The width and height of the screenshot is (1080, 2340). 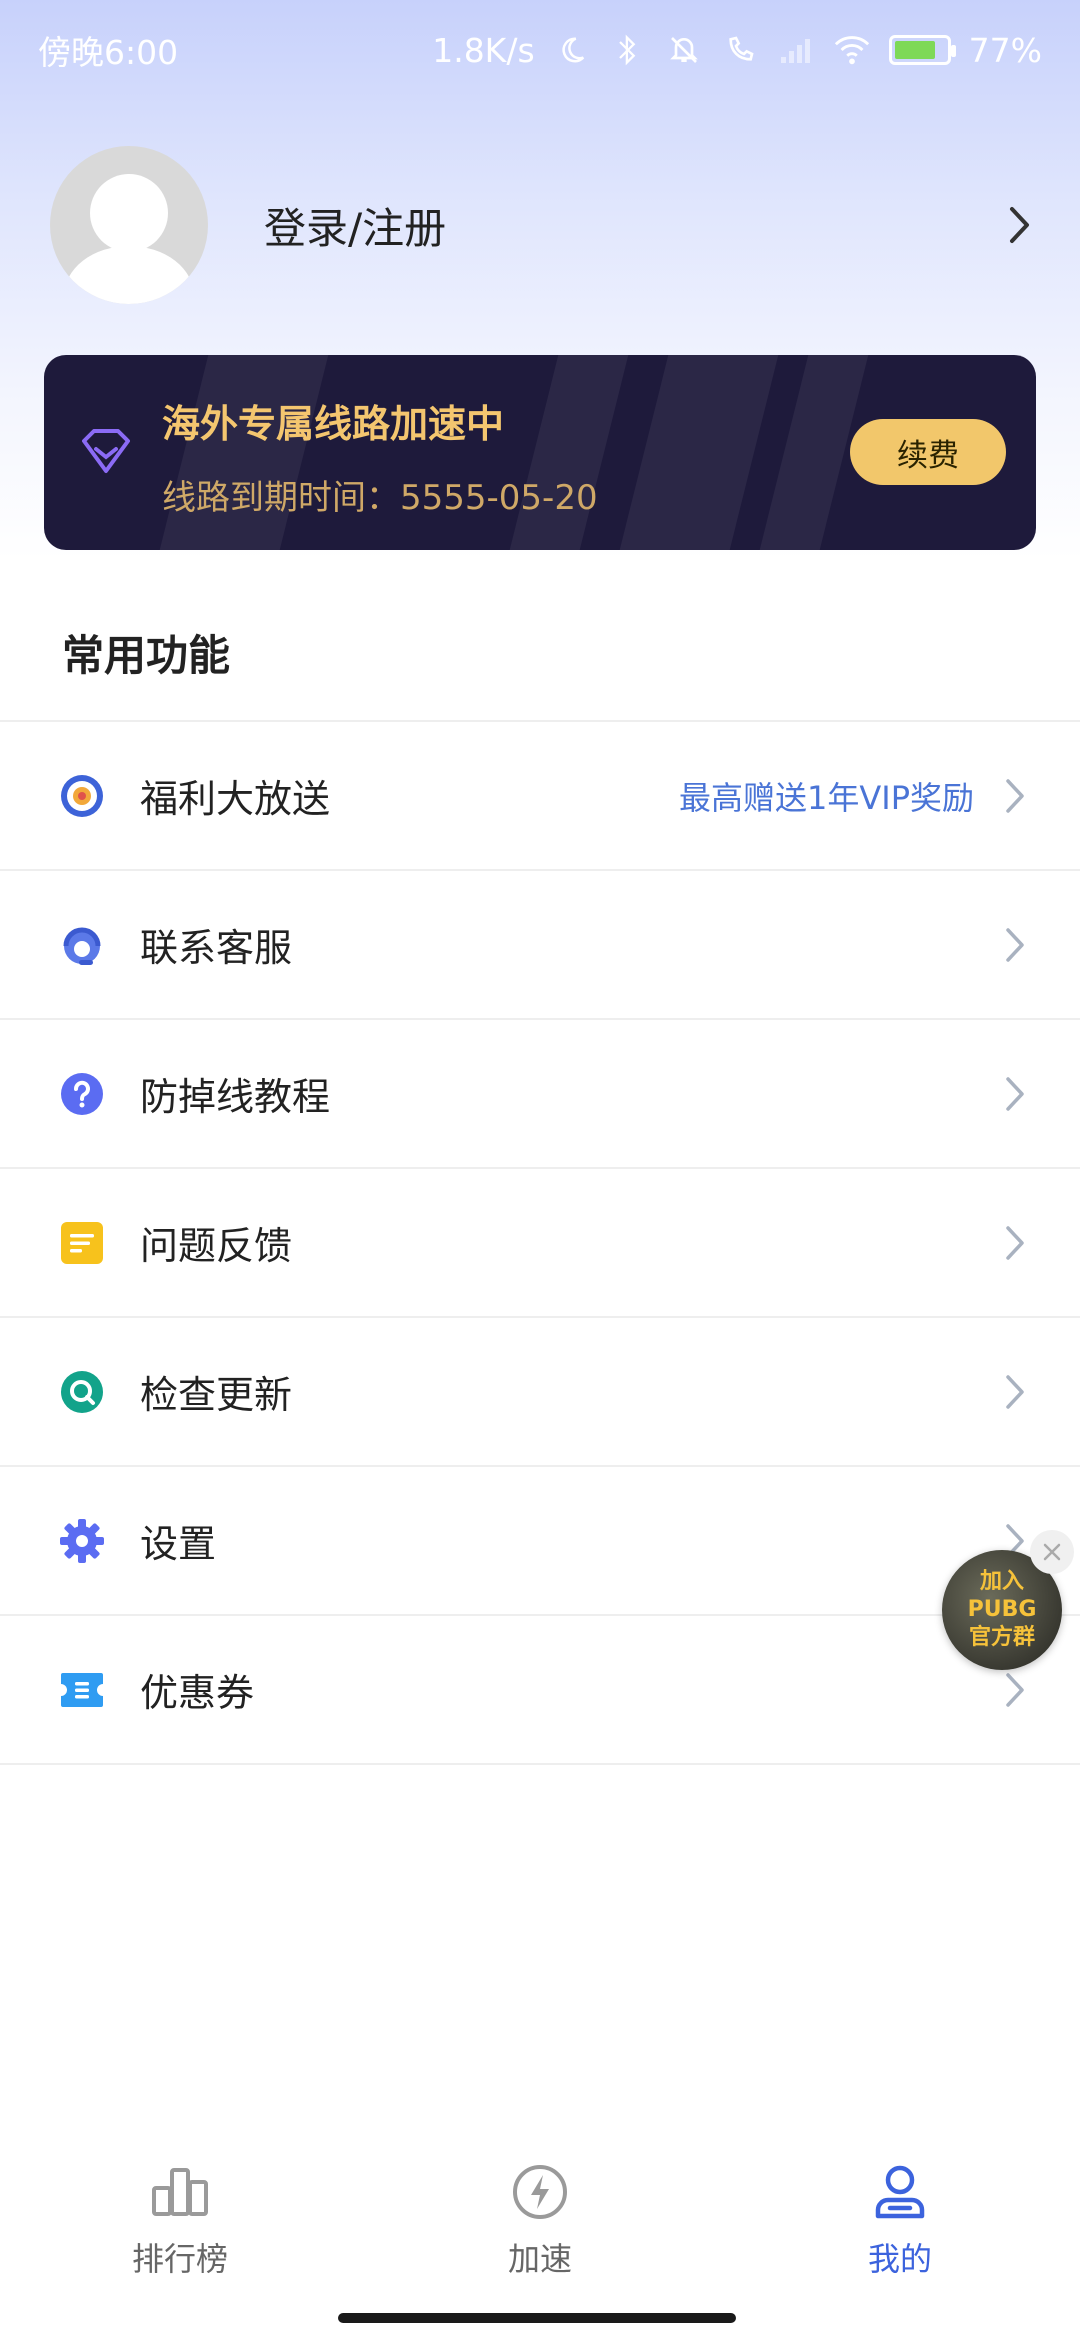 What do you see at coordinates (197, 1693) in the screenshot?
I see `menu-label: 优惠券` at bounding box center [197, 1693].